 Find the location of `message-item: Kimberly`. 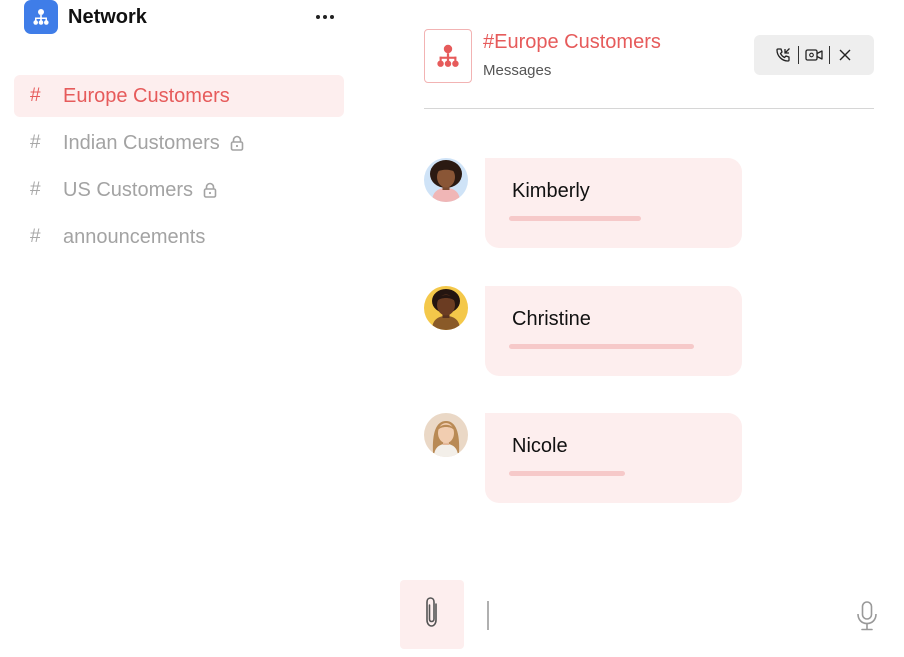

message-item: Kimberly is located at coordinates (584, 203).